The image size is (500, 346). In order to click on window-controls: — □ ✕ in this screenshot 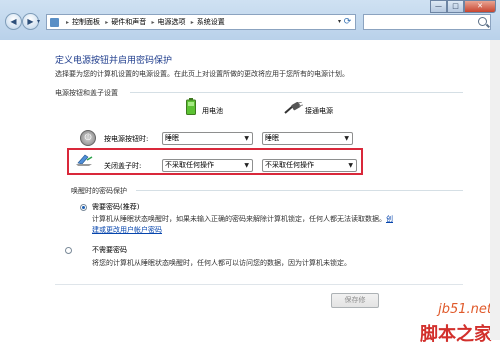, I will do `click(463, 7)`.